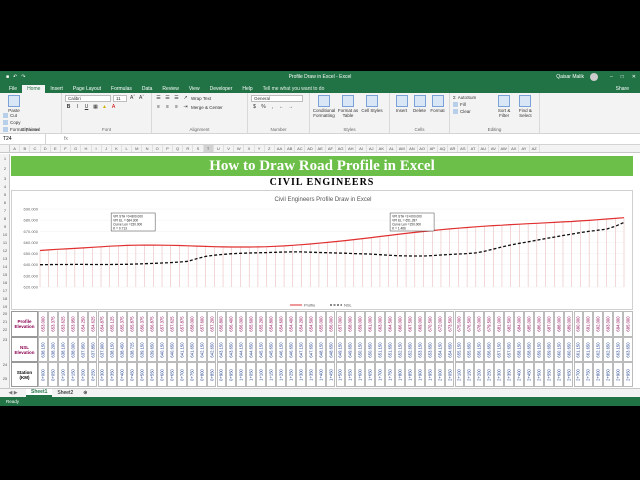  I want to click on station-cell: 2+800, so click(598, 374).